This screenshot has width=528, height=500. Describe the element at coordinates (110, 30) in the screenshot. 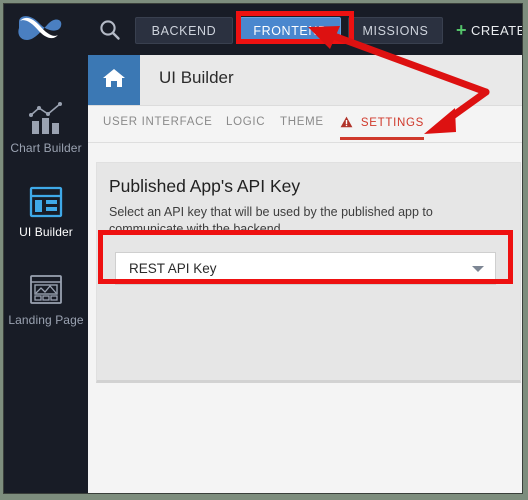

I see `search-icon` at that location.